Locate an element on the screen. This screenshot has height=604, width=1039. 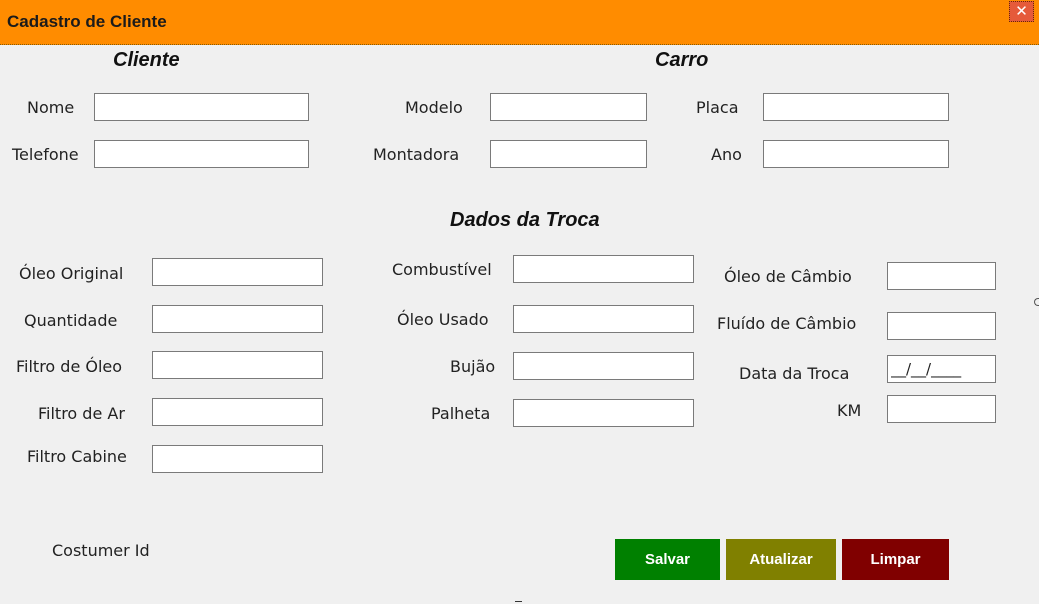
oleo-usado-input is located at coordinates (603, 319).